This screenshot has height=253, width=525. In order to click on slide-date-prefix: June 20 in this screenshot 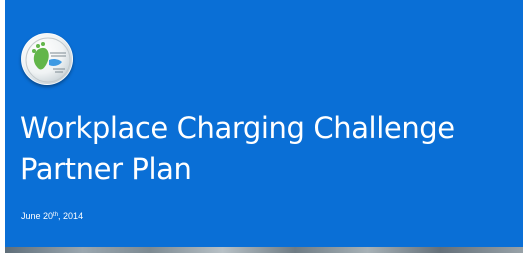, I will do `click(37, 216)`.